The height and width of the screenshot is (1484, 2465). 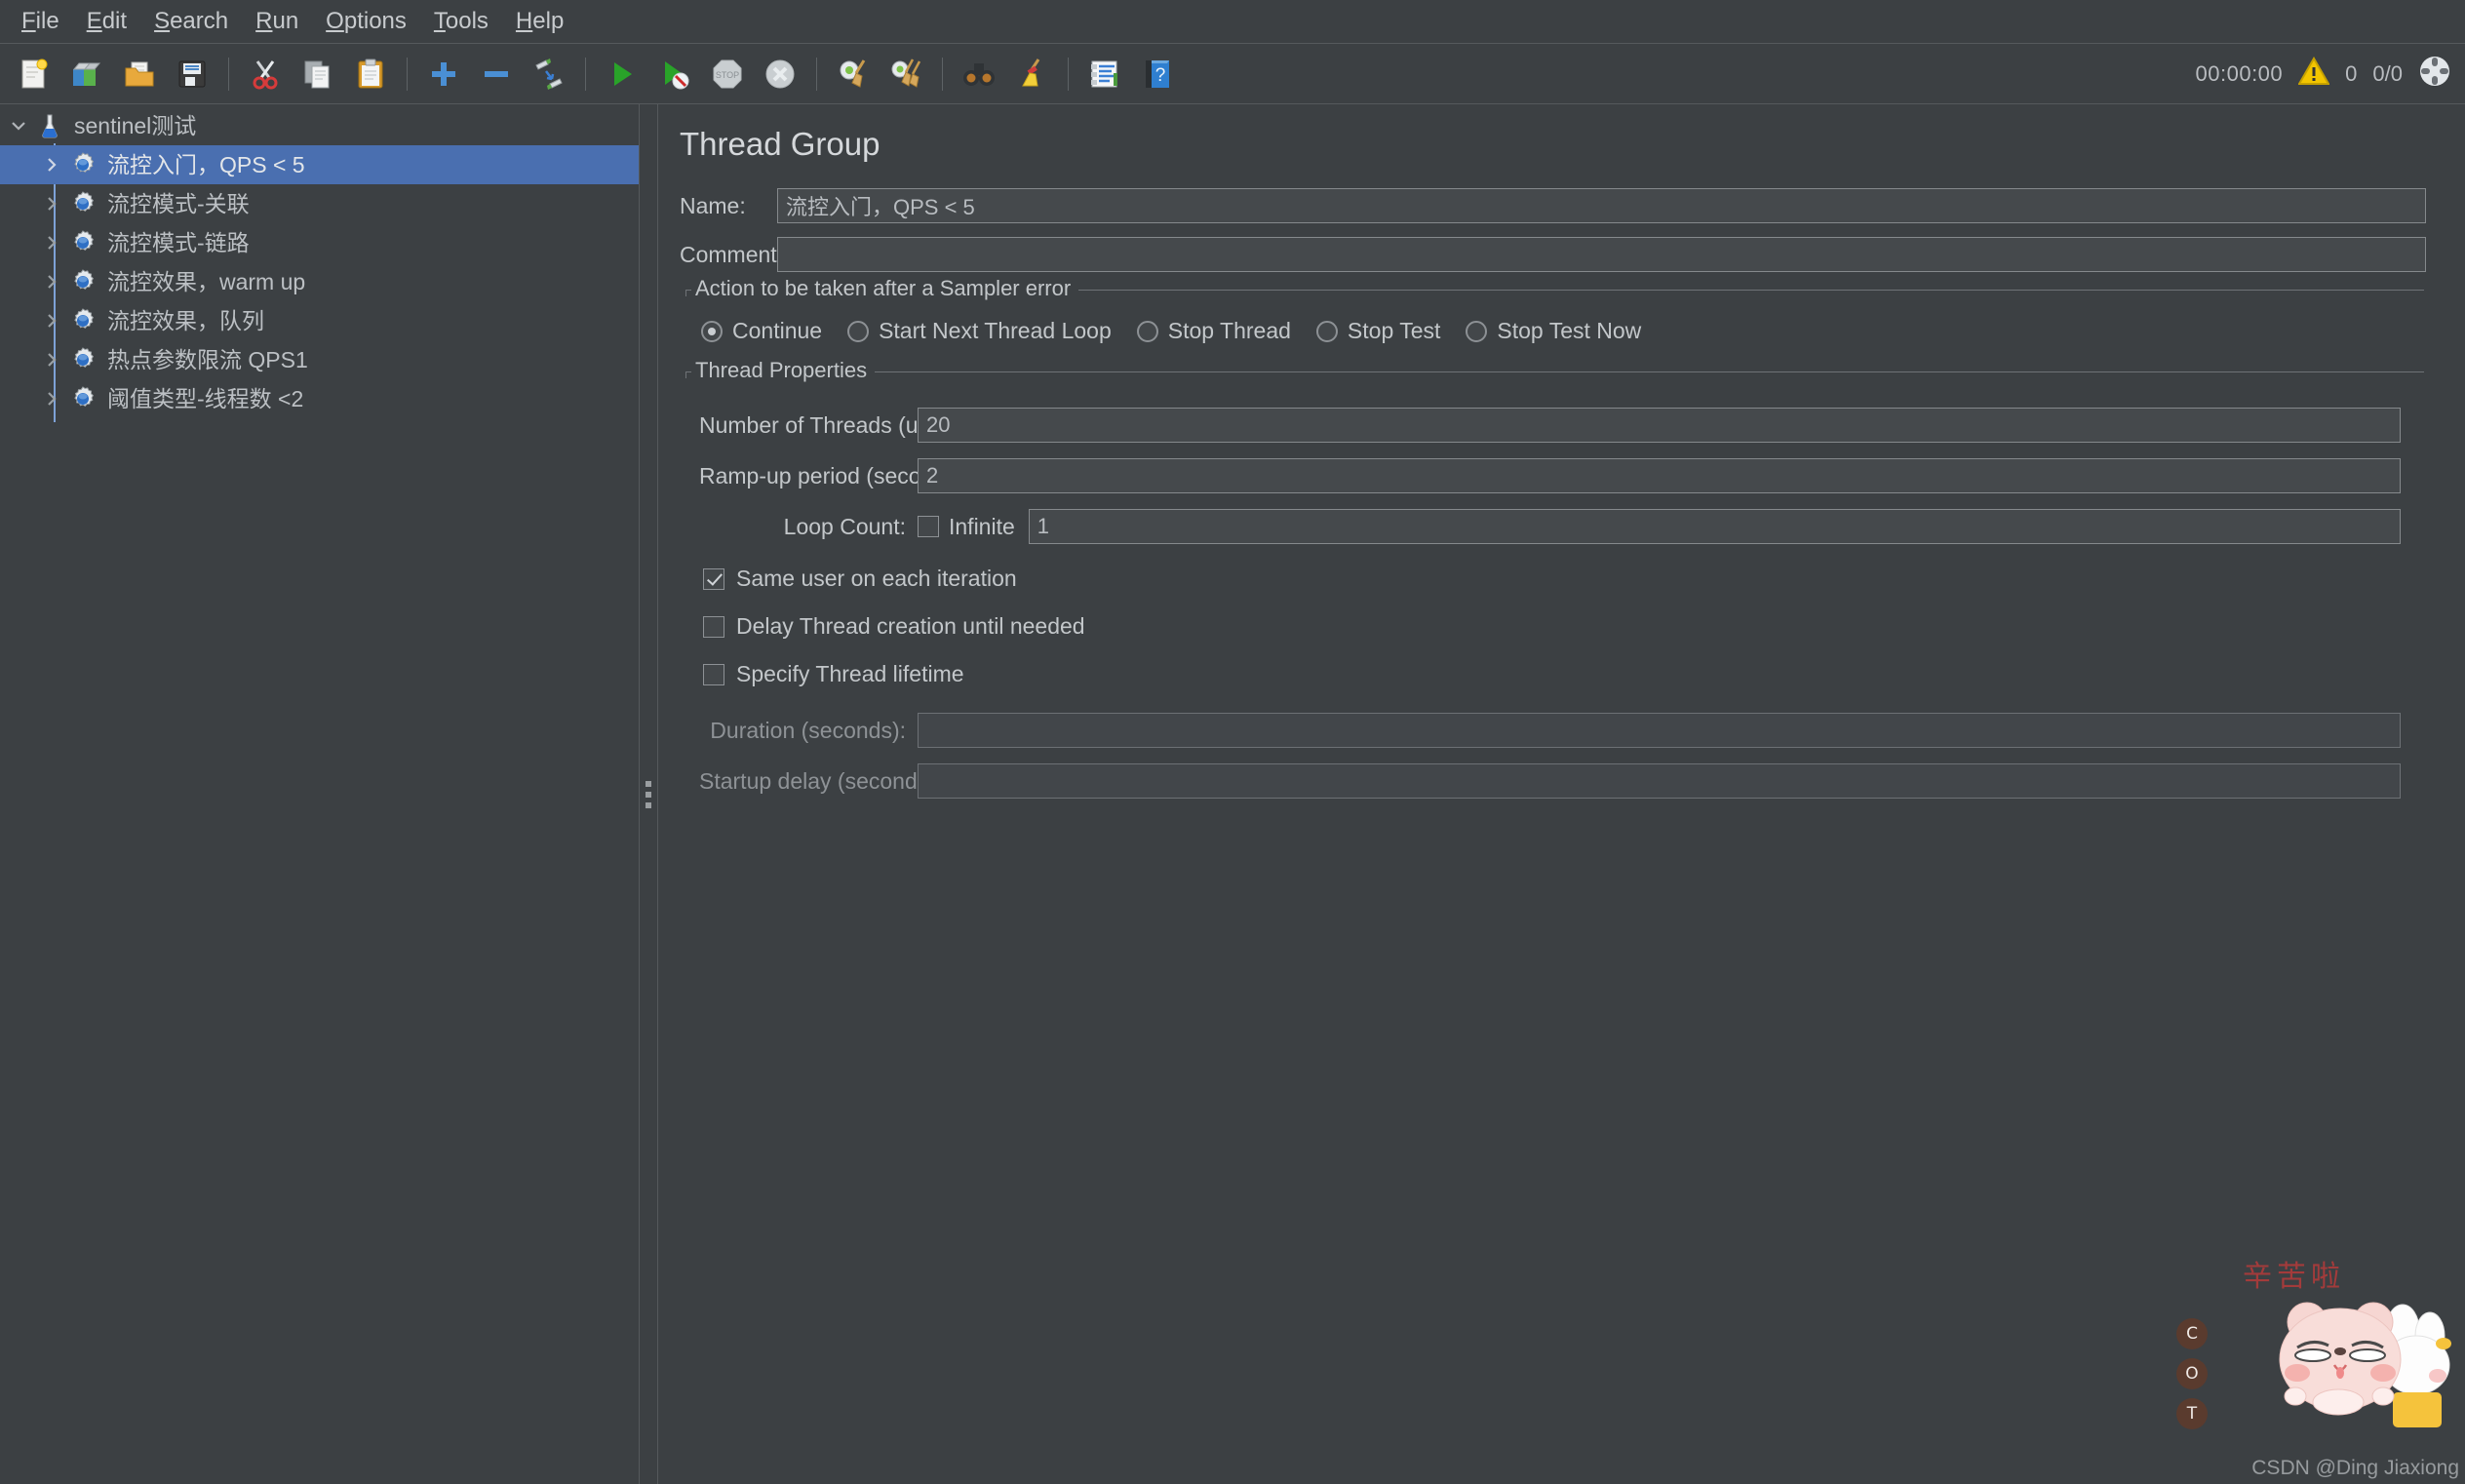 I want to click on duration-row: Duration (seconds):, so click(x=1555, y=730).